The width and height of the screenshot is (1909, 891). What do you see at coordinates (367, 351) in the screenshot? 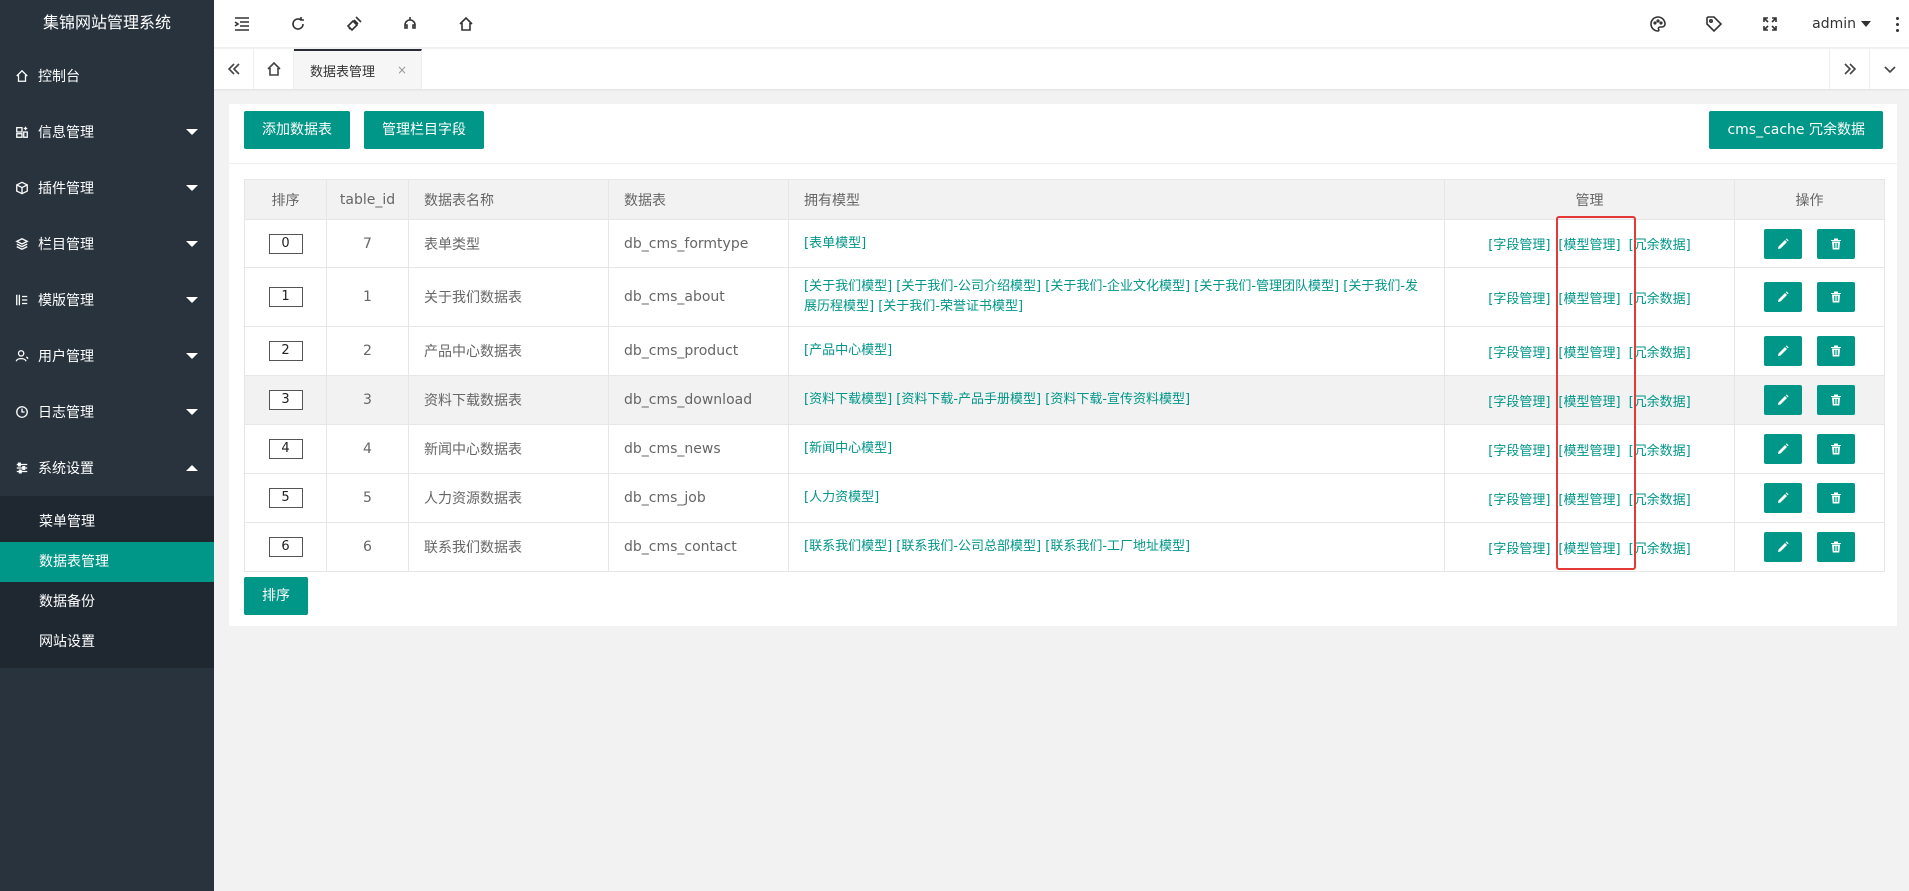
I see `table-id-cell: 2` at bounding box center [367, 351].